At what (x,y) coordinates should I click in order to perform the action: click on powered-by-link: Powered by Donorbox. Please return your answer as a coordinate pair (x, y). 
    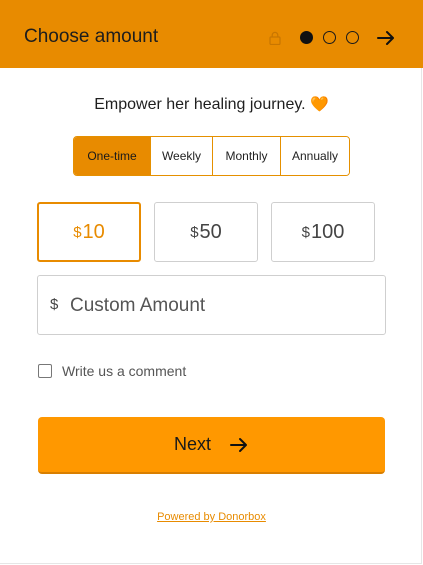
    Looking at the image, I should click on (211, 517).